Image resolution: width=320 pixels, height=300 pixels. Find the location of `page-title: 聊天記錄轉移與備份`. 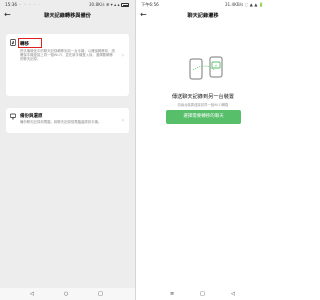

page-title: 聊天記錄轉移與備份 is located at coordinates (67, 16).